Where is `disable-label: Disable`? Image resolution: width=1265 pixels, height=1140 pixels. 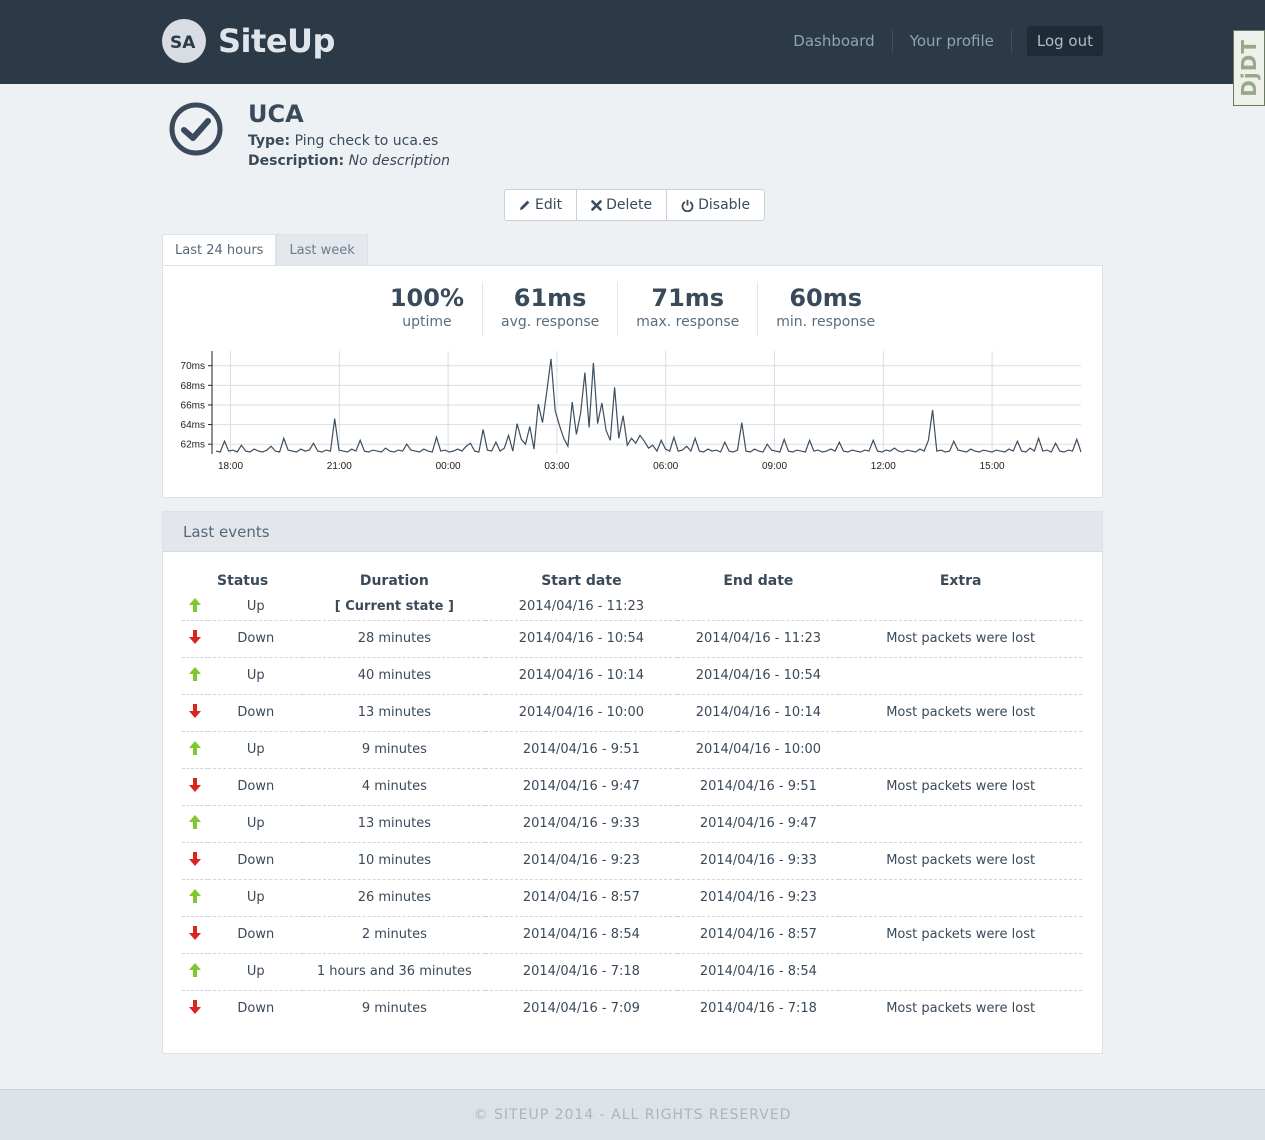 disable-label: Disable is located at coordinates (724, 205).